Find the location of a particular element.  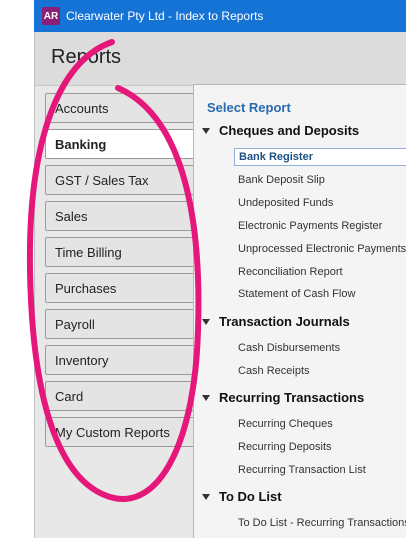

report-undeposited-funds: Undeposited Funds is located at coordinates (285, 203).